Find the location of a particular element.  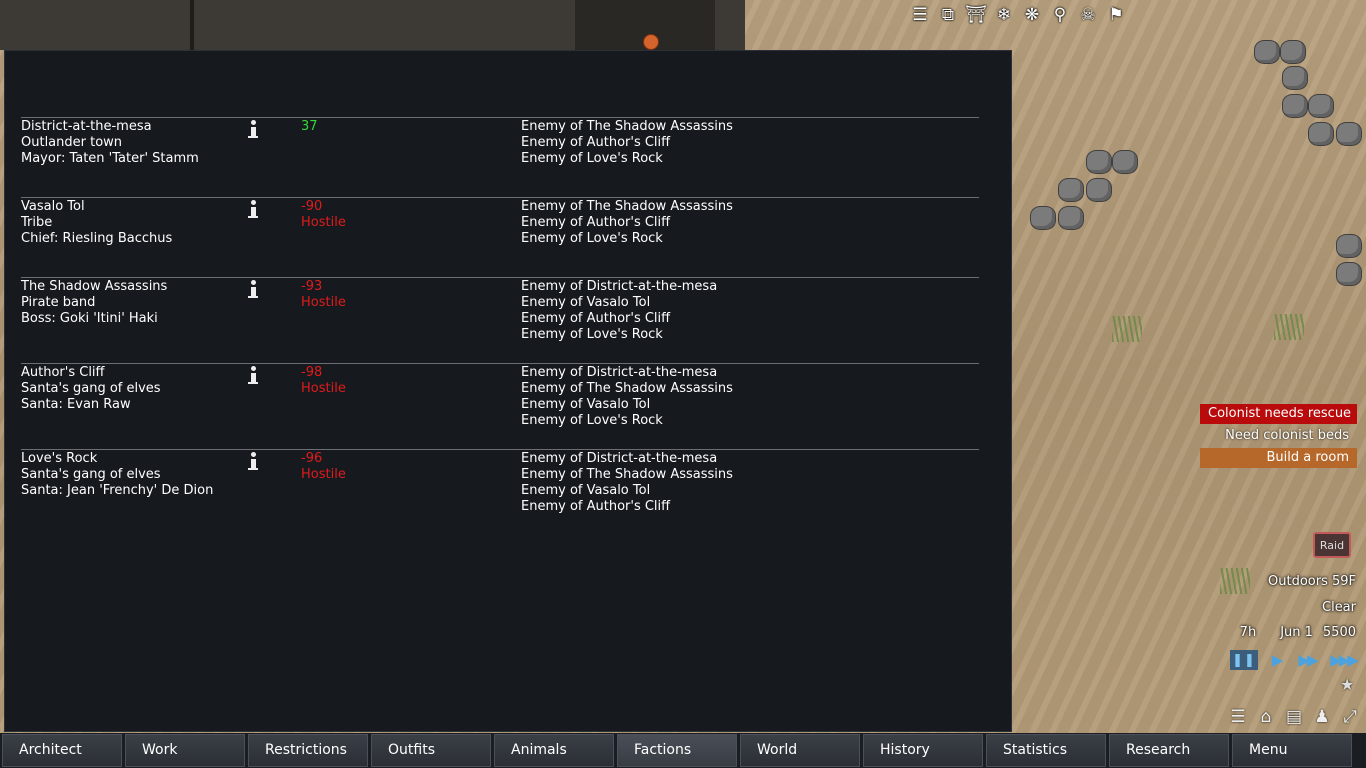

skull-icon: ☠ is located at coordinates (1088, 15).